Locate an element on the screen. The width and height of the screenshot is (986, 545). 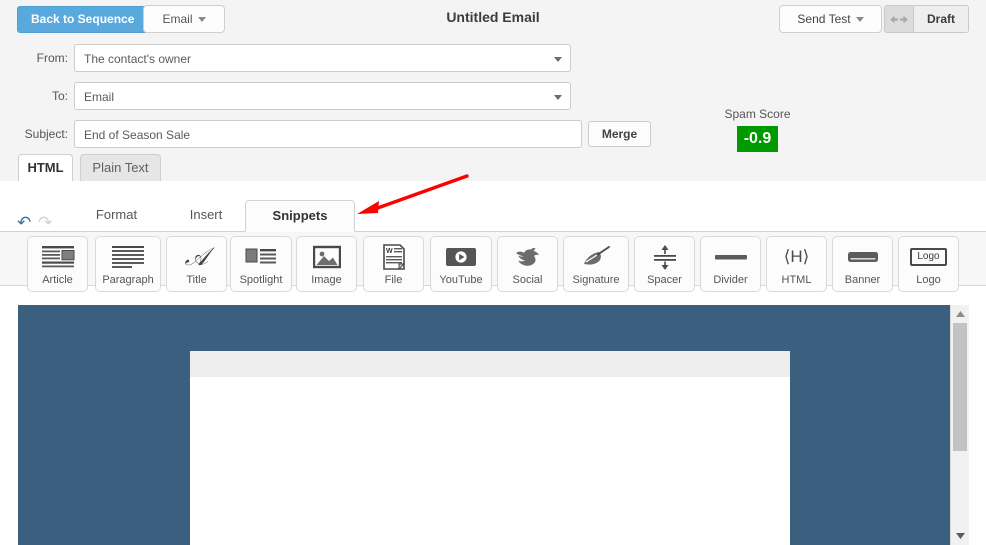
snippet-article: Article is located at coordinates (57, 264).